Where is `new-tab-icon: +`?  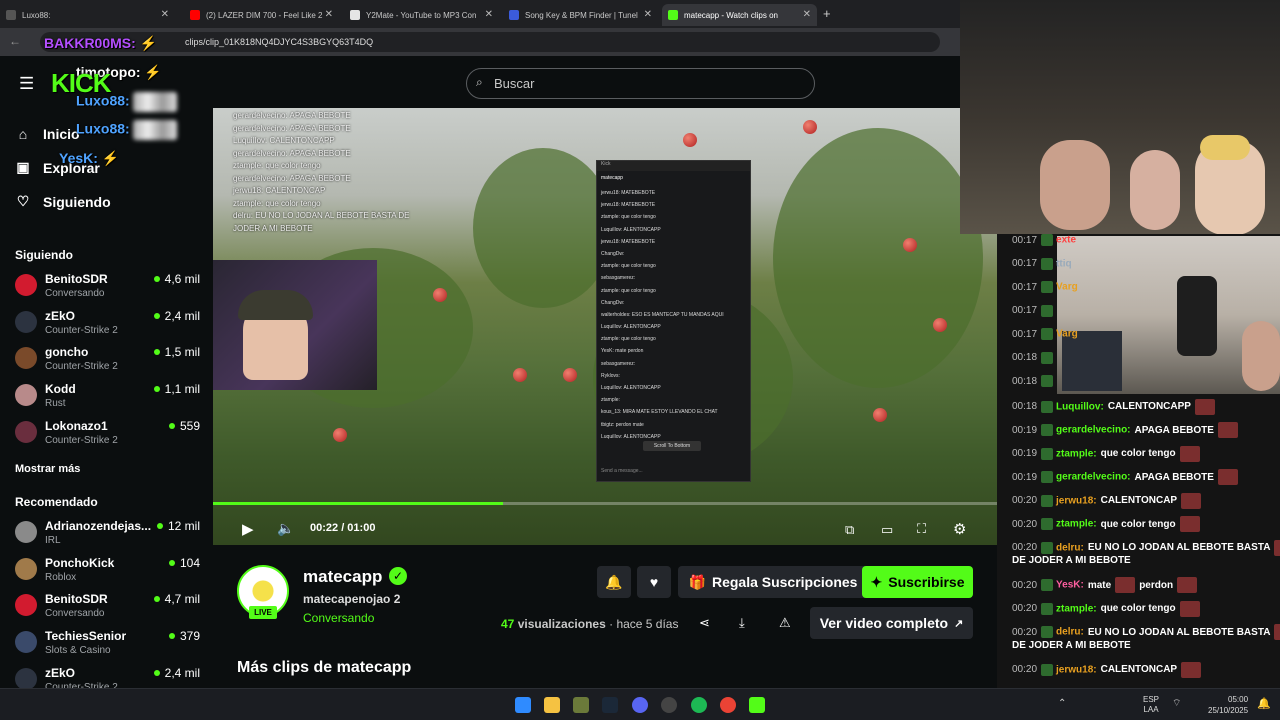
new-tab-icon: + is located at coordinates (827, 13).